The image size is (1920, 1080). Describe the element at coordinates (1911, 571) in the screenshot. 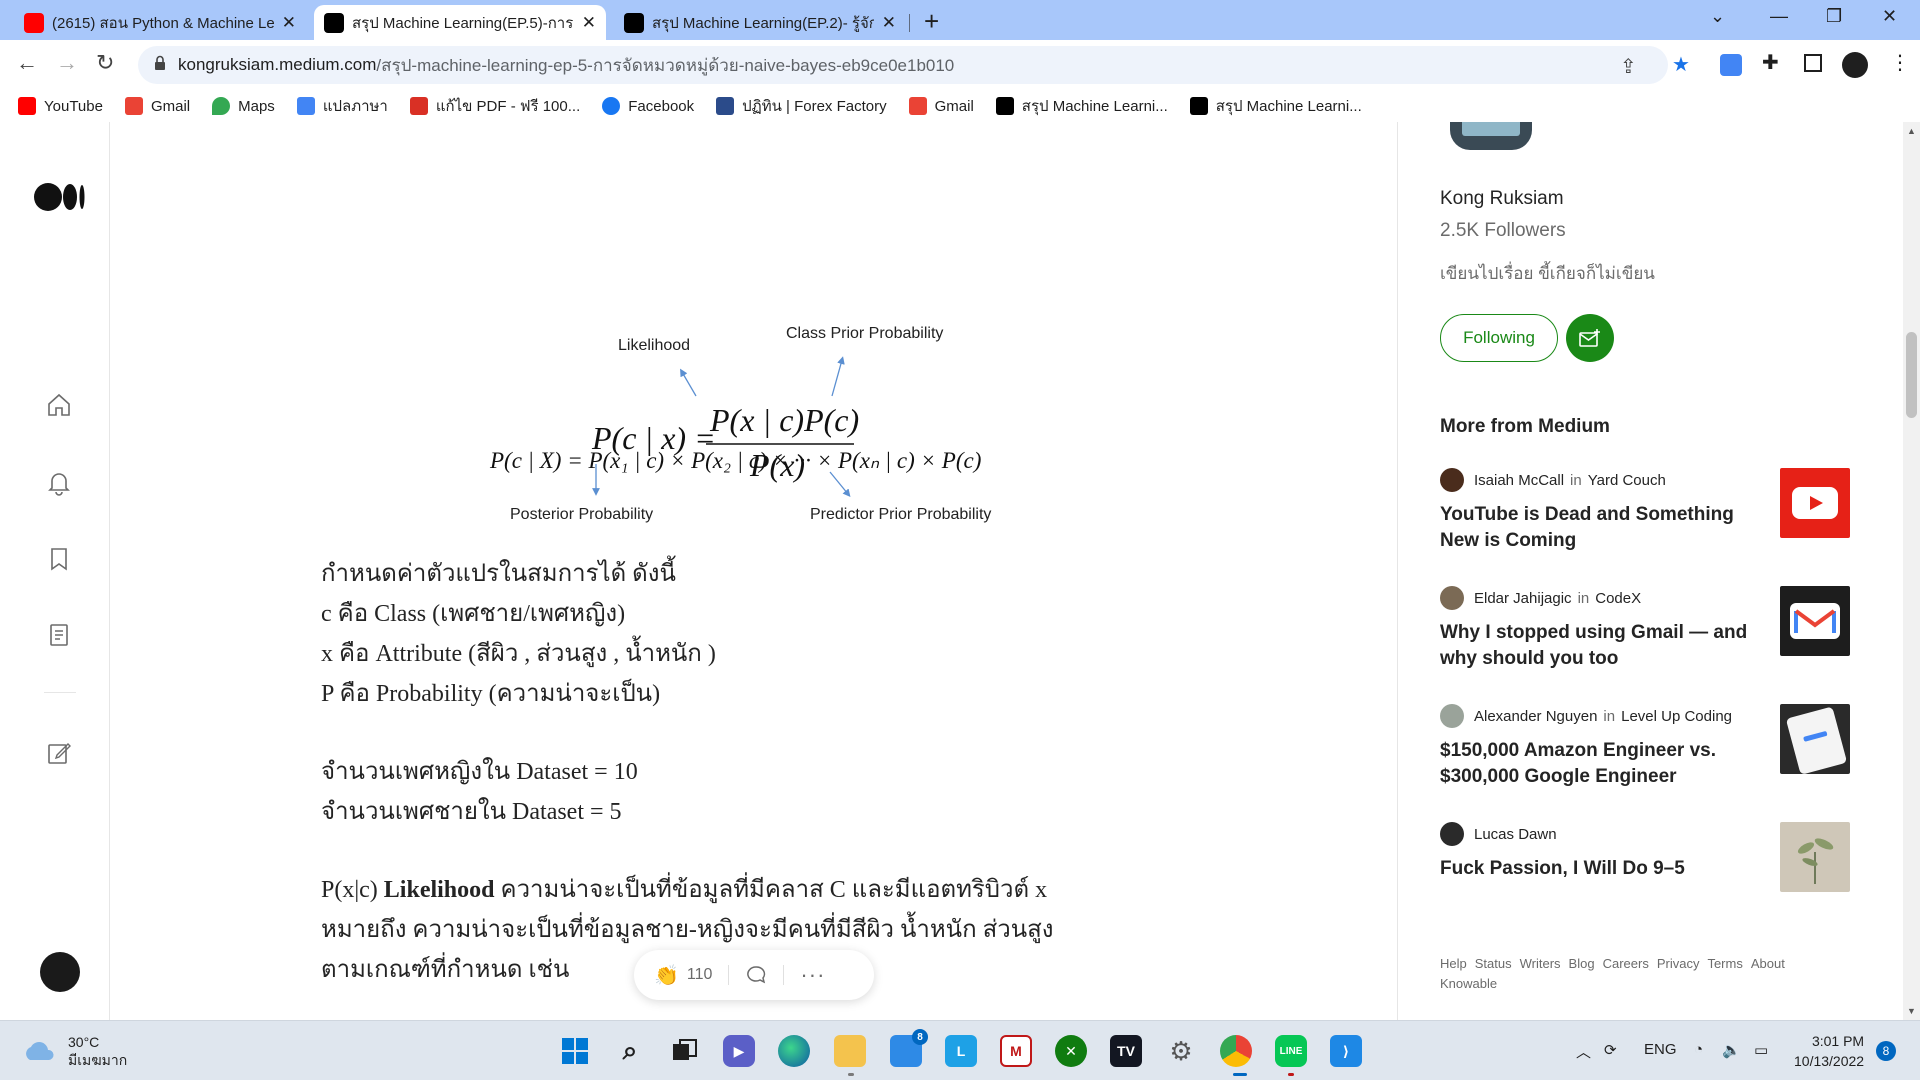

I see `page-scrollbar: ▲ ▼` at that location.